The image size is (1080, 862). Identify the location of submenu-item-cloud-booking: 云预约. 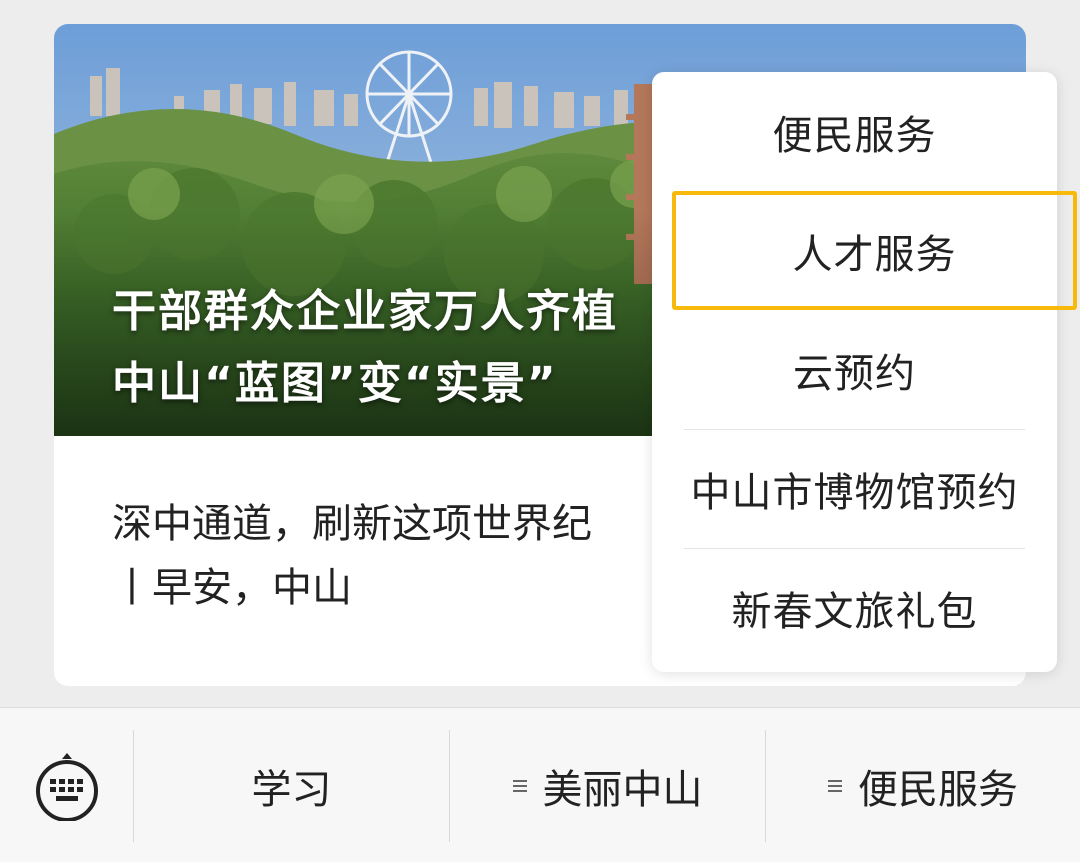
(854, 369).